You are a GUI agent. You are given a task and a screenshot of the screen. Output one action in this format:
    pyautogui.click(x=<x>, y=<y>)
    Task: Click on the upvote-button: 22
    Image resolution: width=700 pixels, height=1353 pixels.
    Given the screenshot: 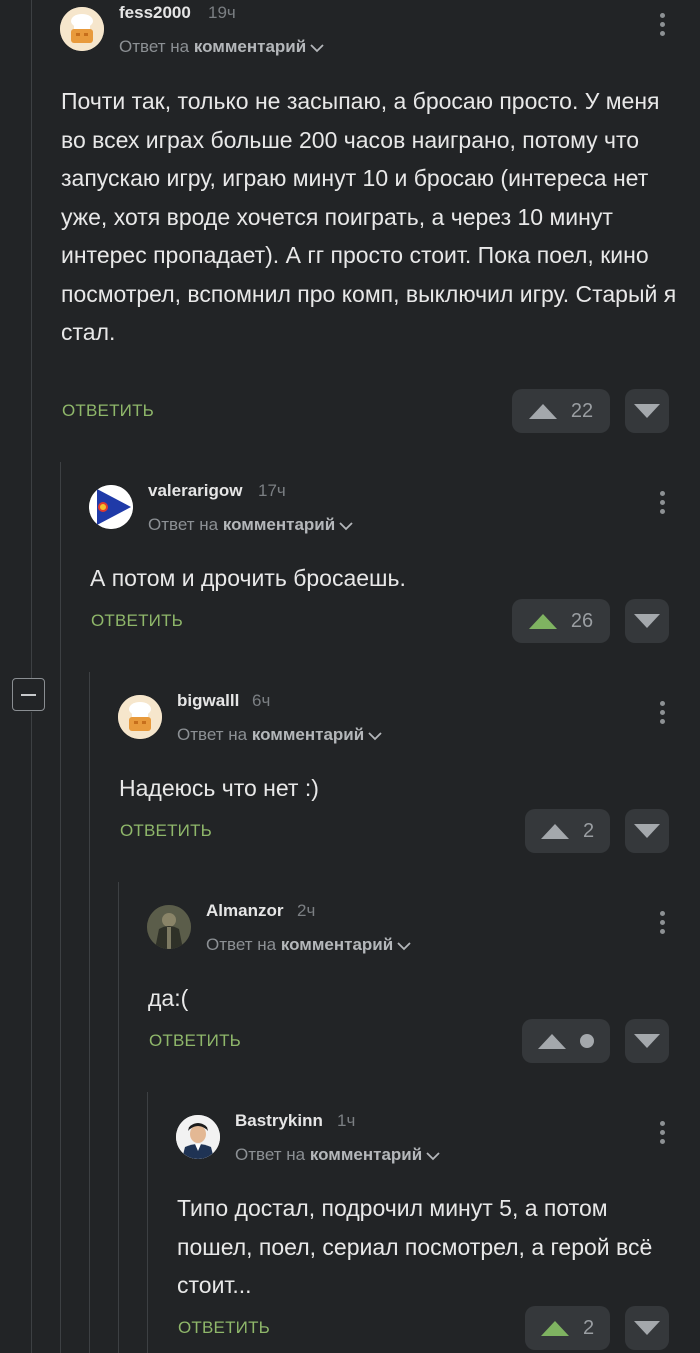 What is the action you would take?
    pyautogui.click(x=561, y=411)
    